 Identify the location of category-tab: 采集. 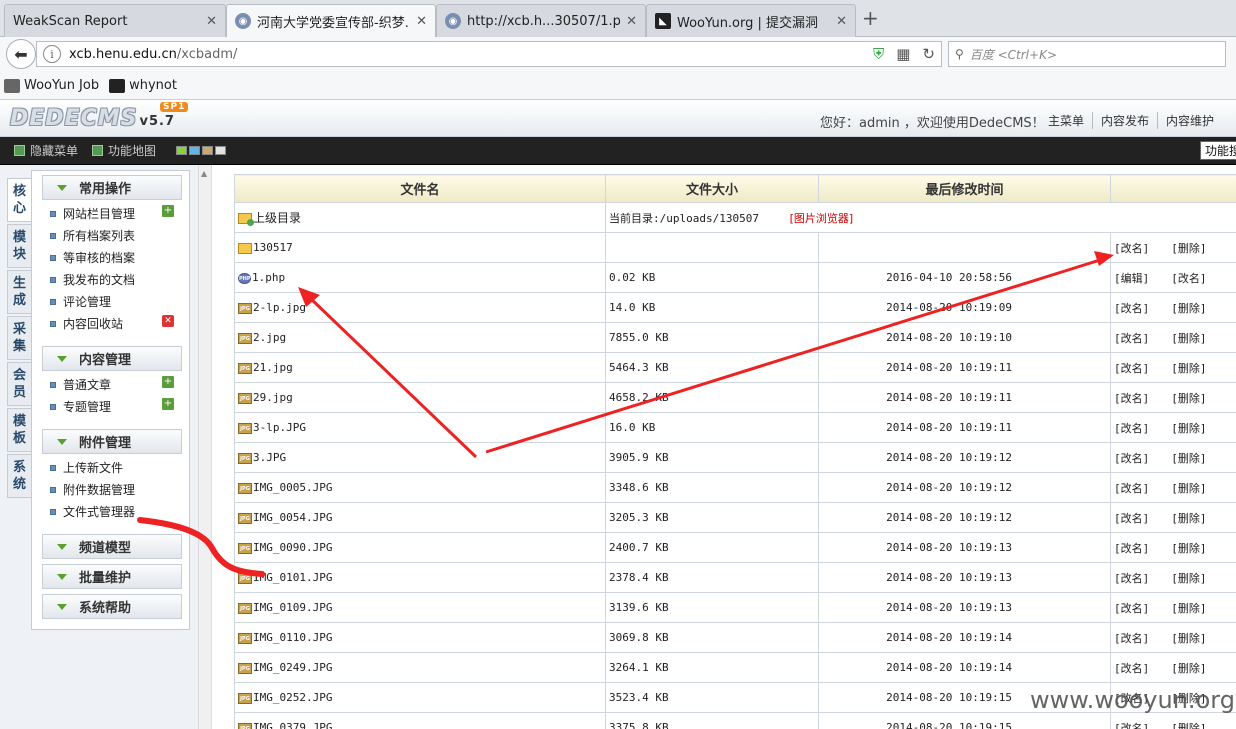
(19, 338).